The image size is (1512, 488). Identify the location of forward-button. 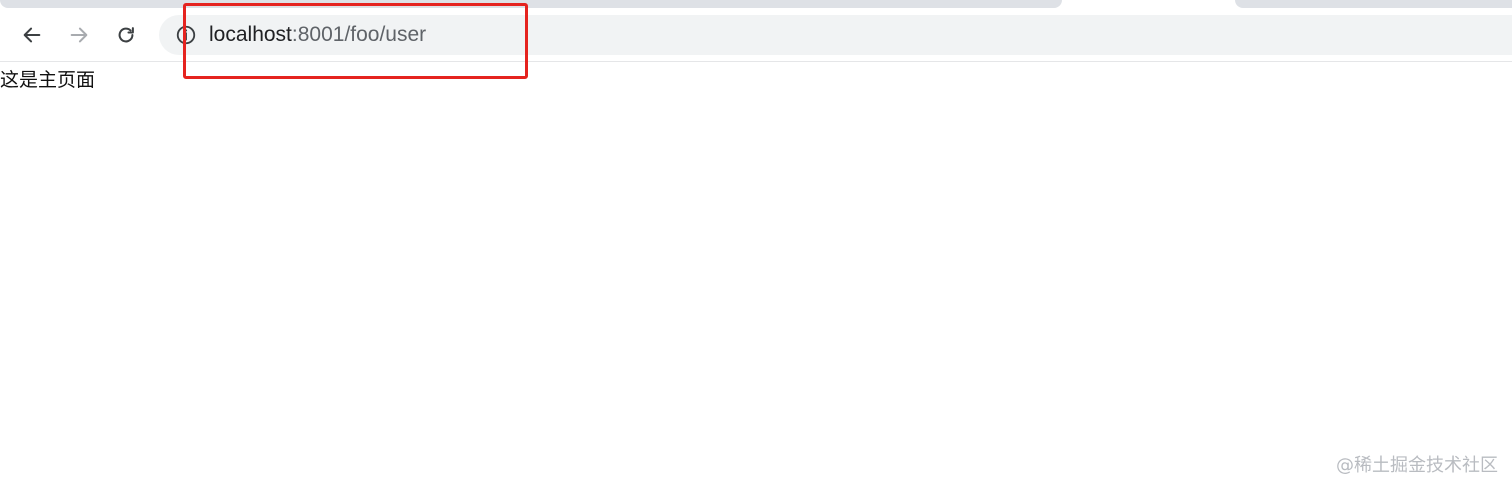
(79, 35).